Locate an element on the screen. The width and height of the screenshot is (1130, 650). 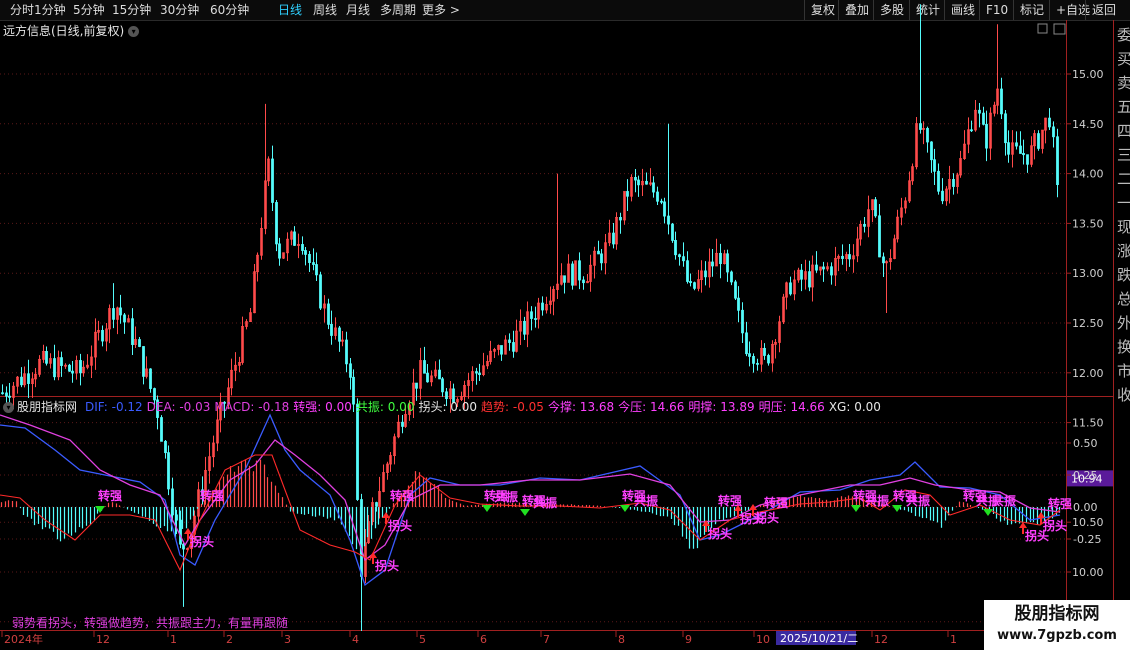
time-label: 2024年 is located at coordinates (23, 639).